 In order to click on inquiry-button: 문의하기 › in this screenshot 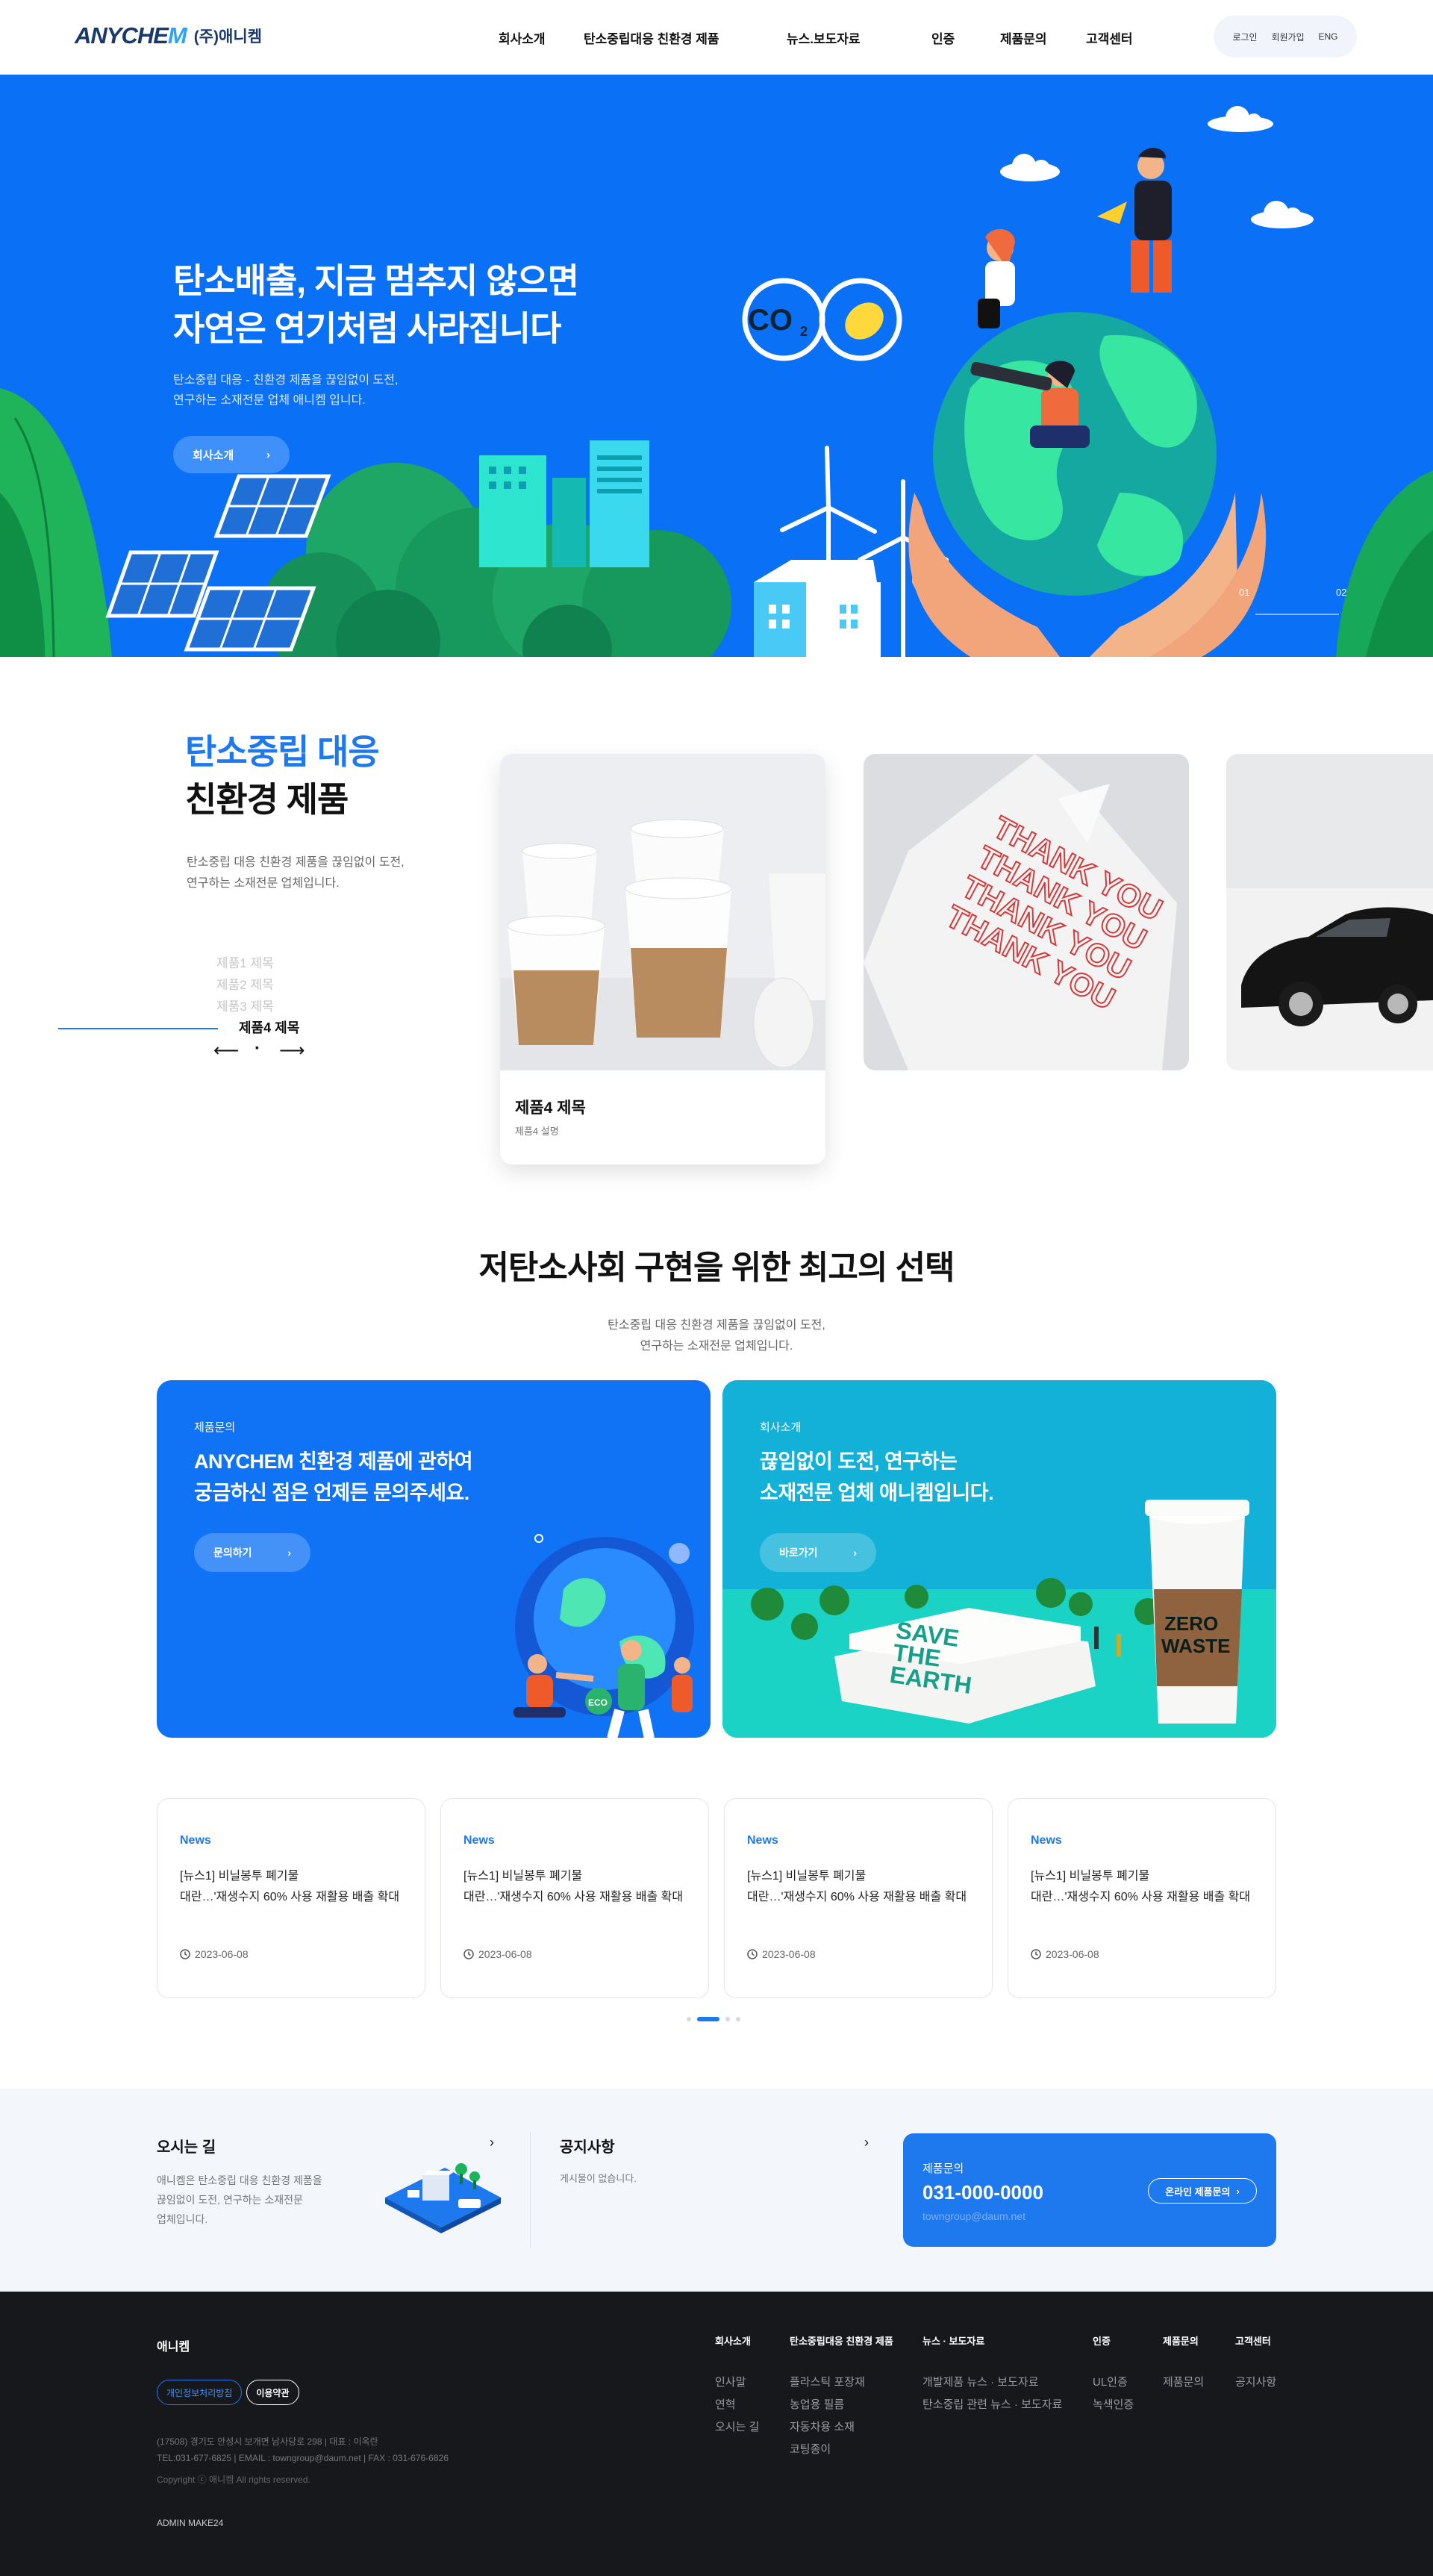, I will do `click(252, 1552)`.